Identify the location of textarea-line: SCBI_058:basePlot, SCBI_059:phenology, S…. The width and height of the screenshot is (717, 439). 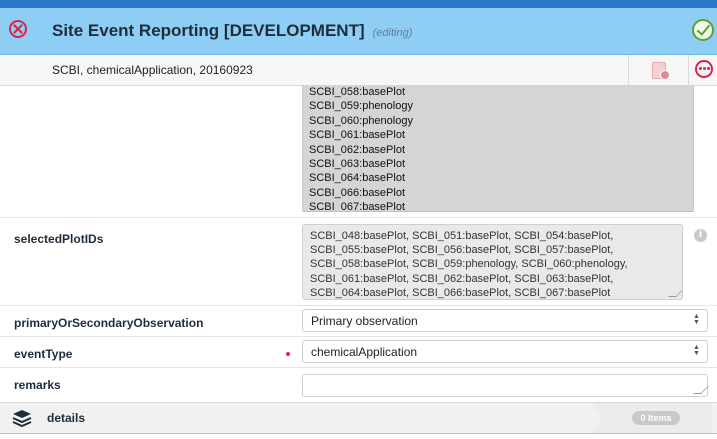
(469, 264).